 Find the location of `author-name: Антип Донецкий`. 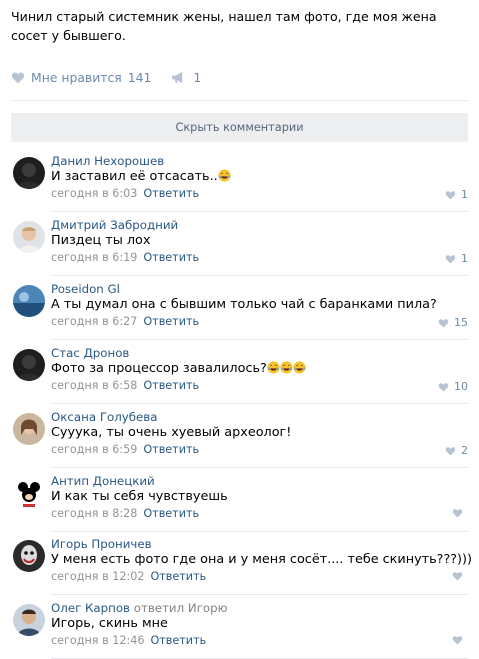

author-name: Антип Донецкий is located at coordinates (103, 481).